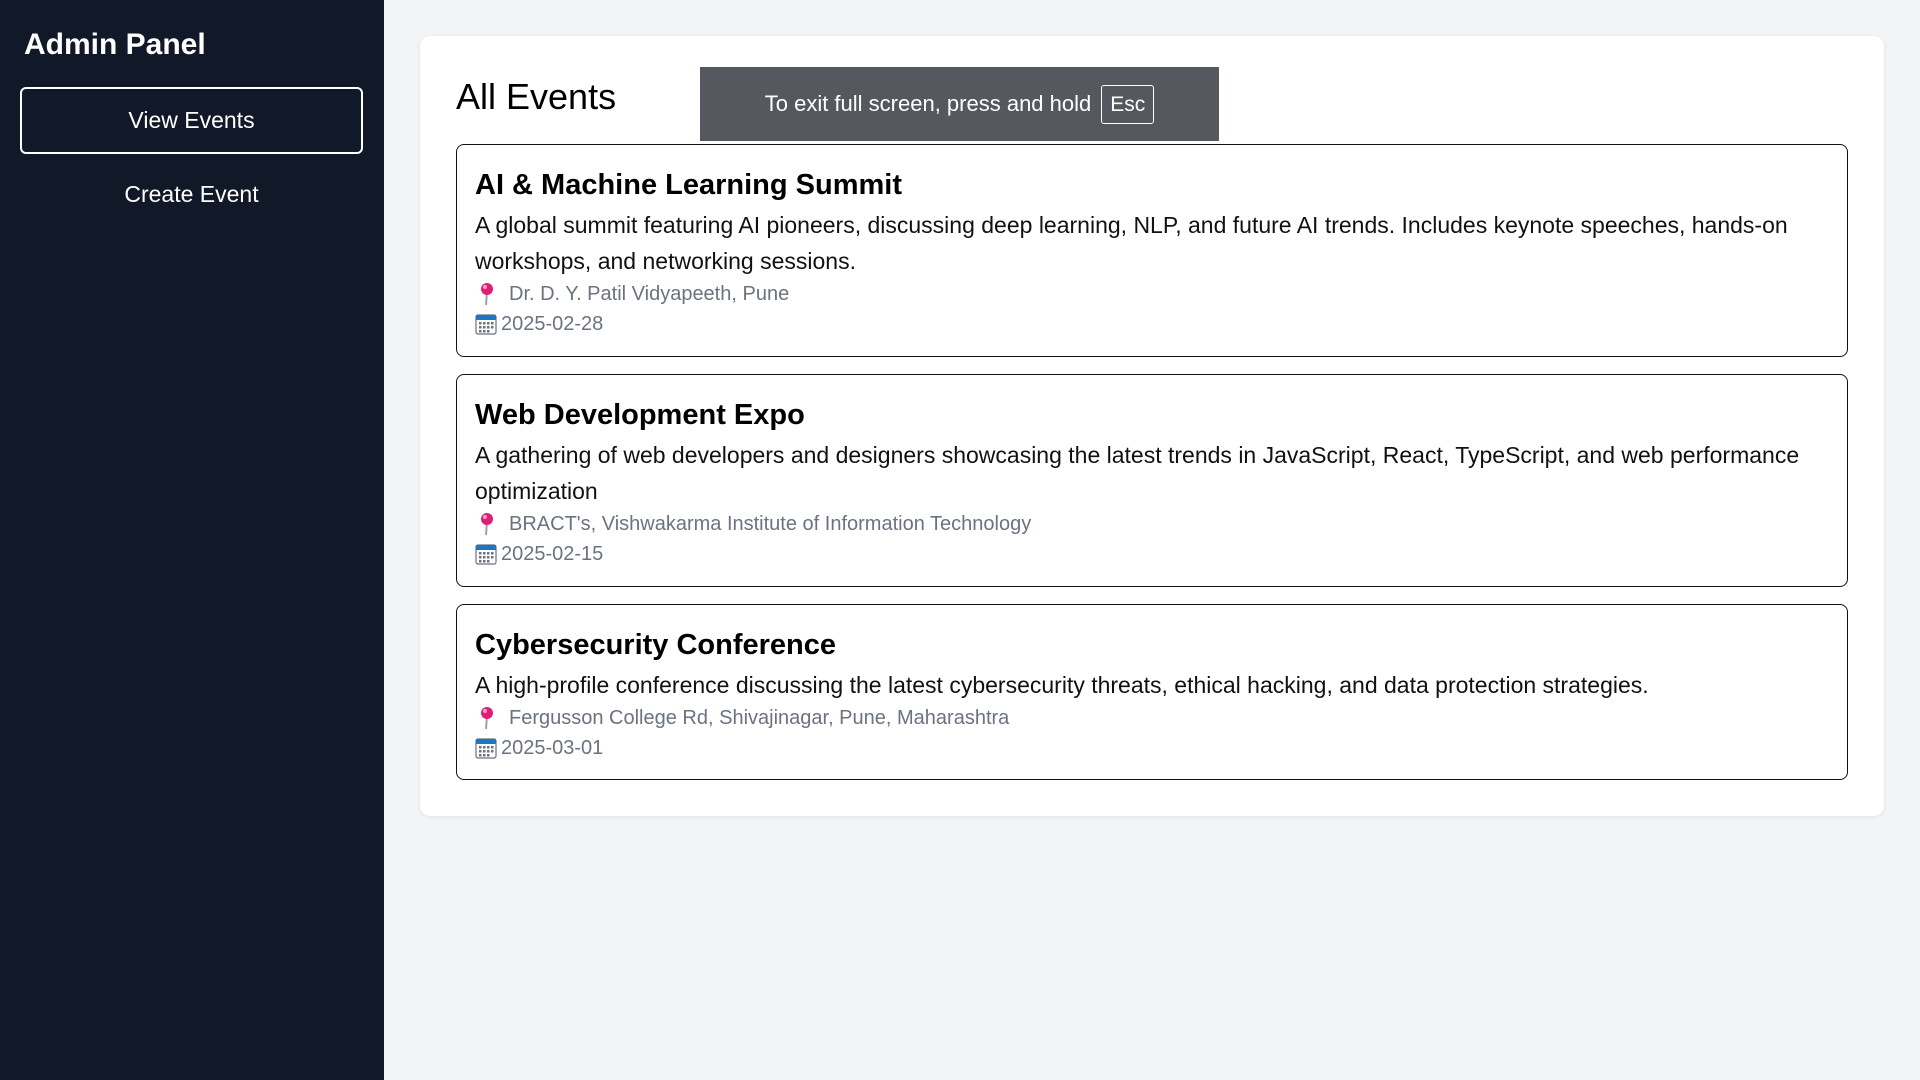 The height and width of the screenshot is (1080, 1920). Describe the element at coordinates (552, 554) in the screenshot. I see `event-date-text: 2025-02-15` at that location.